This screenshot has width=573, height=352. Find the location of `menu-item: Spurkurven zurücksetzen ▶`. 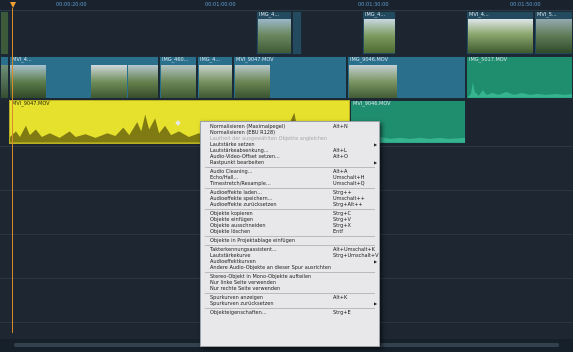

menu-item: Spurkurven zurücksetzen ▶ is located at coordinates (290, 304).